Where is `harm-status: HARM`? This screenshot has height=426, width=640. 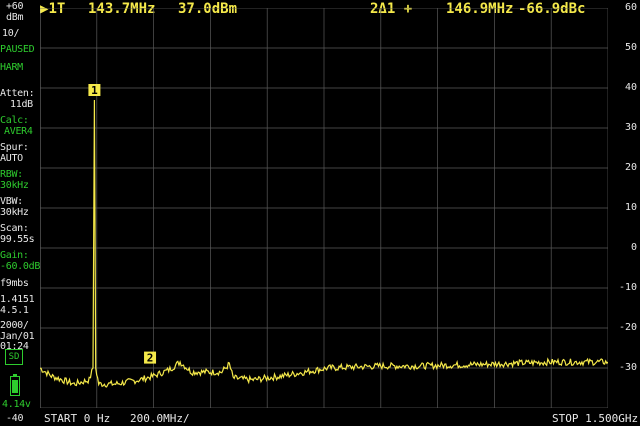
harm-status: HARM is located at coordinates (11, 67).